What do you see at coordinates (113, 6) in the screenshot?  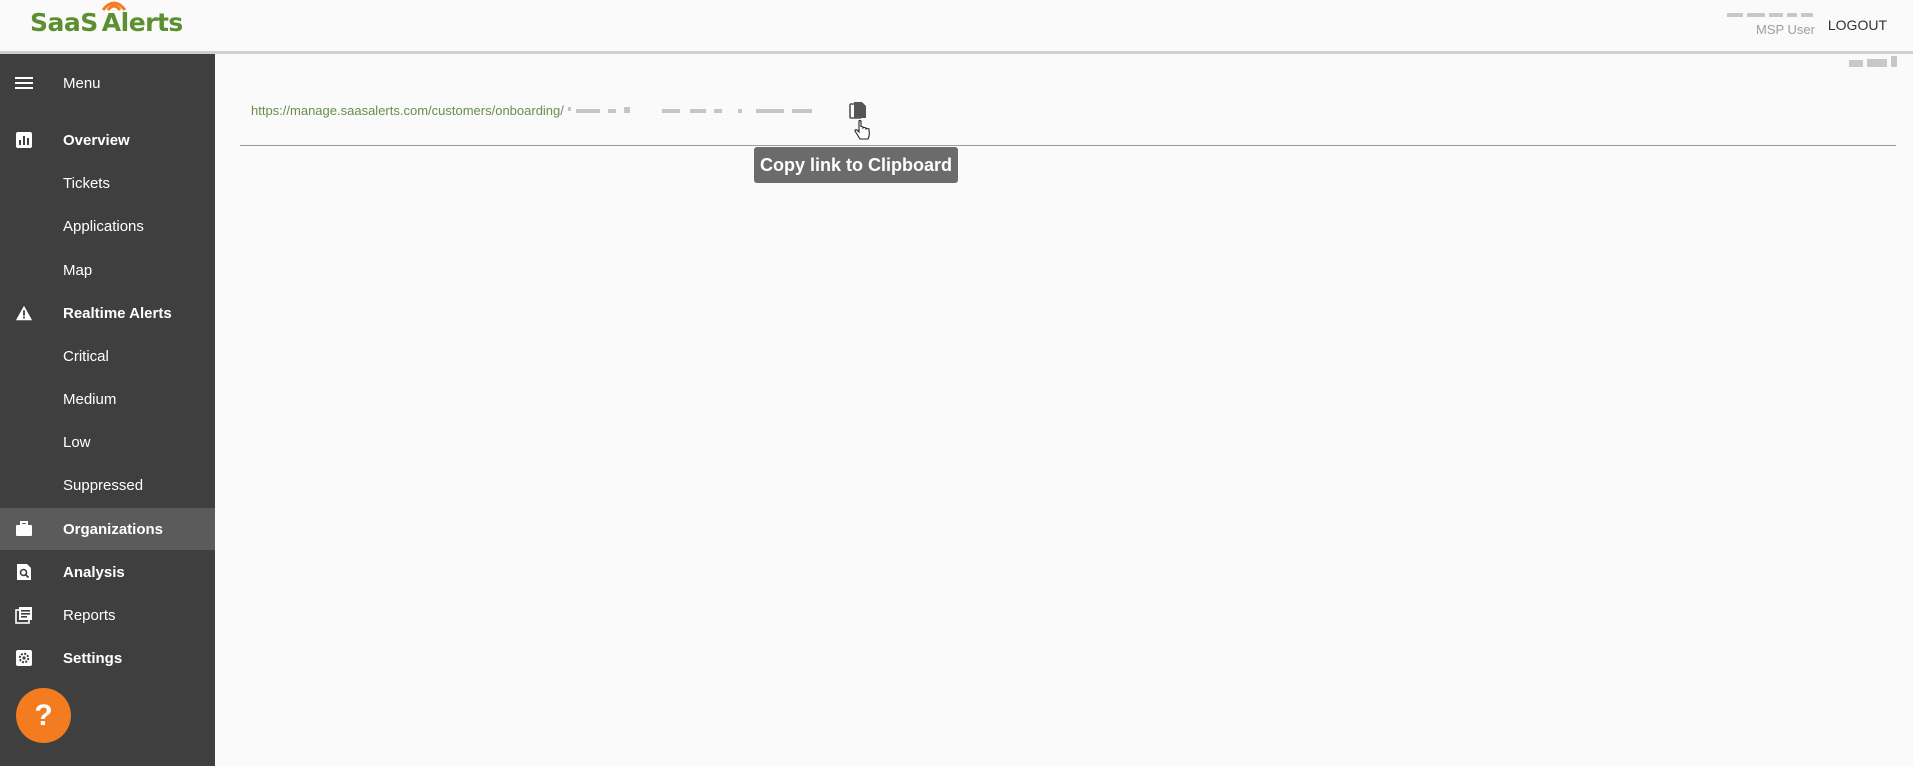 I see `logo-signal-icon` at bounding box center [113, 6].